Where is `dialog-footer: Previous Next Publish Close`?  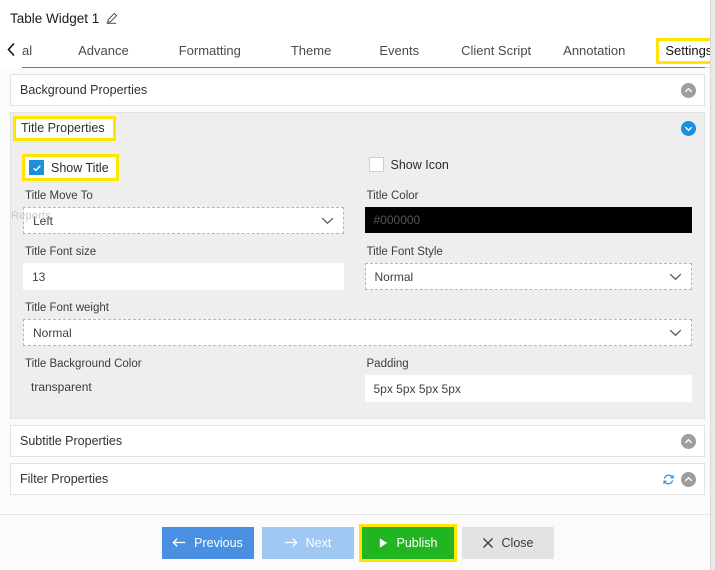 dialog-footer: Previous Next Publish Close is located at coordinates (357, 542).